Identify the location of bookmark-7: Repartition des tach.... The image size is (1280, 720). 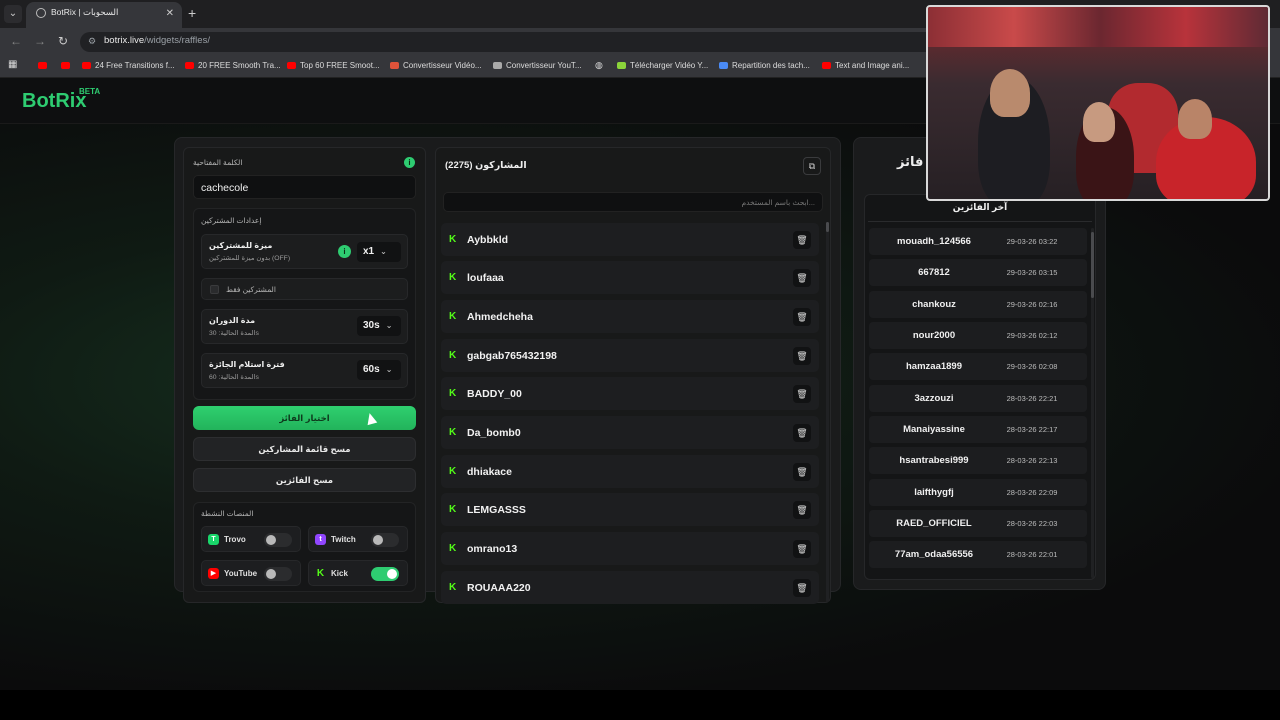
(764, 65).